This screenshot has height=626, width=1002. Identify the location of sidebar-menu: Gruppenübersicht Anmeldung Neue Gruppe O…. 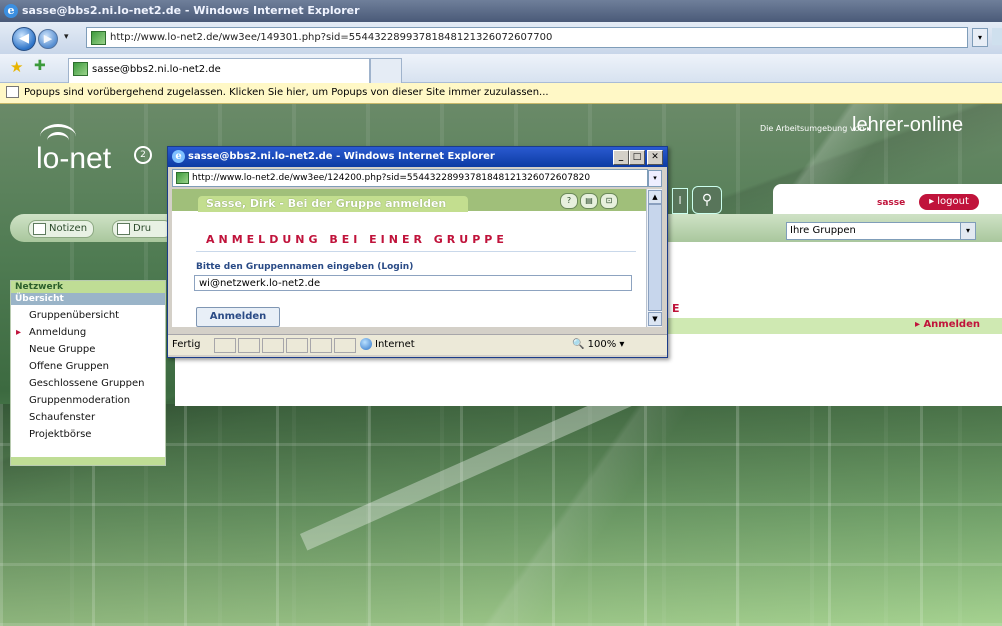
(88, 375).